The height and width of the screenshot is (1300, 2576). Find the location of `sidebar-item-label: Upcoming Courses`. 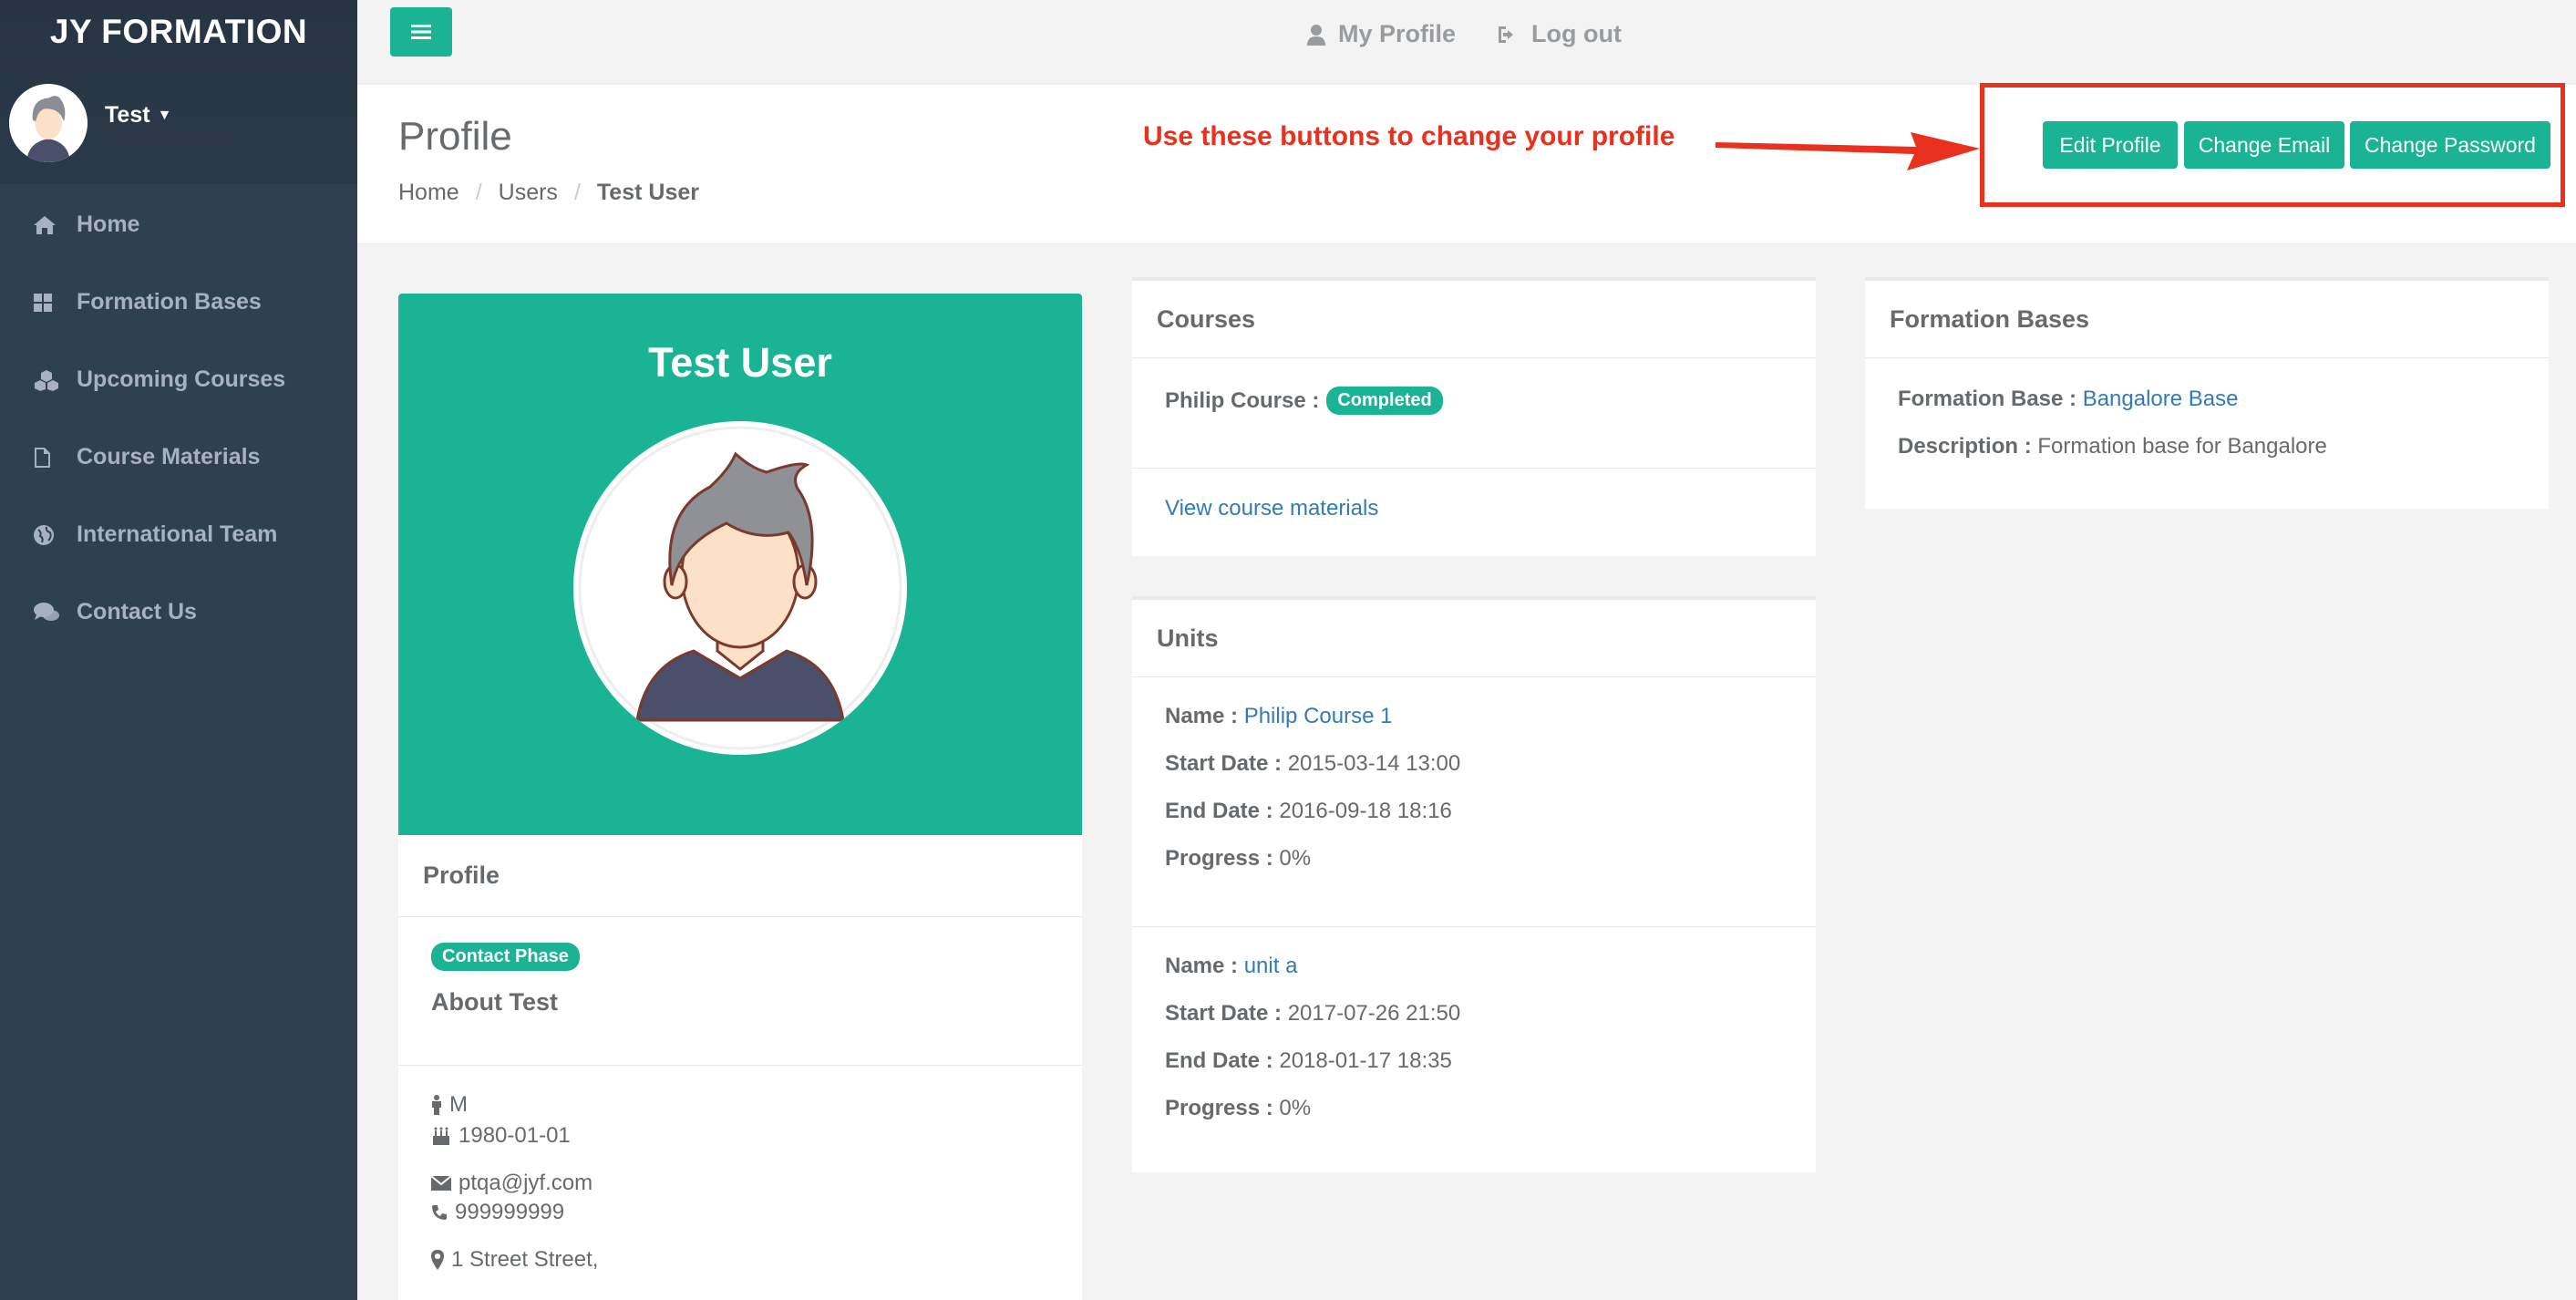

sidebar-item-label: Upcoming Courses is located at coordinates (181, 379).